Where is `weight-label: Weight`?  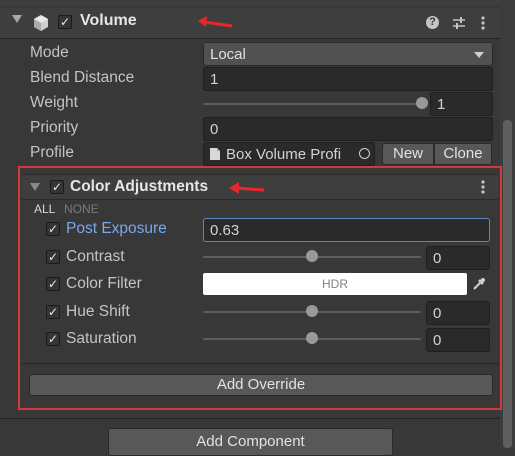 weight-label: Weight is located at coordinates (54, 102).